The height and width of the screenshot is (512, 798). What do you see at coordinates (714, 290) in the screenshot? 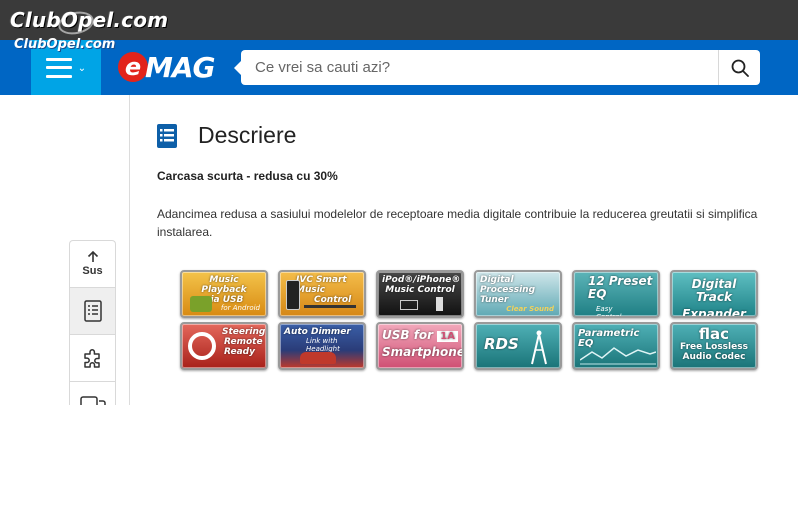
I see `badge-text: Digital Track` at bounding box center [714, 290].